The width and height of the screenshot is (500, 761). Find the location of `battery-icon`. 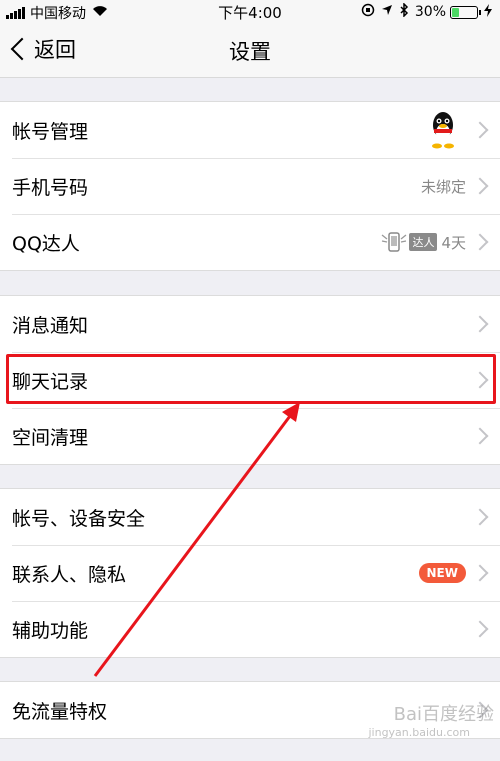

battery-icon is located at coordinates (465, 12).